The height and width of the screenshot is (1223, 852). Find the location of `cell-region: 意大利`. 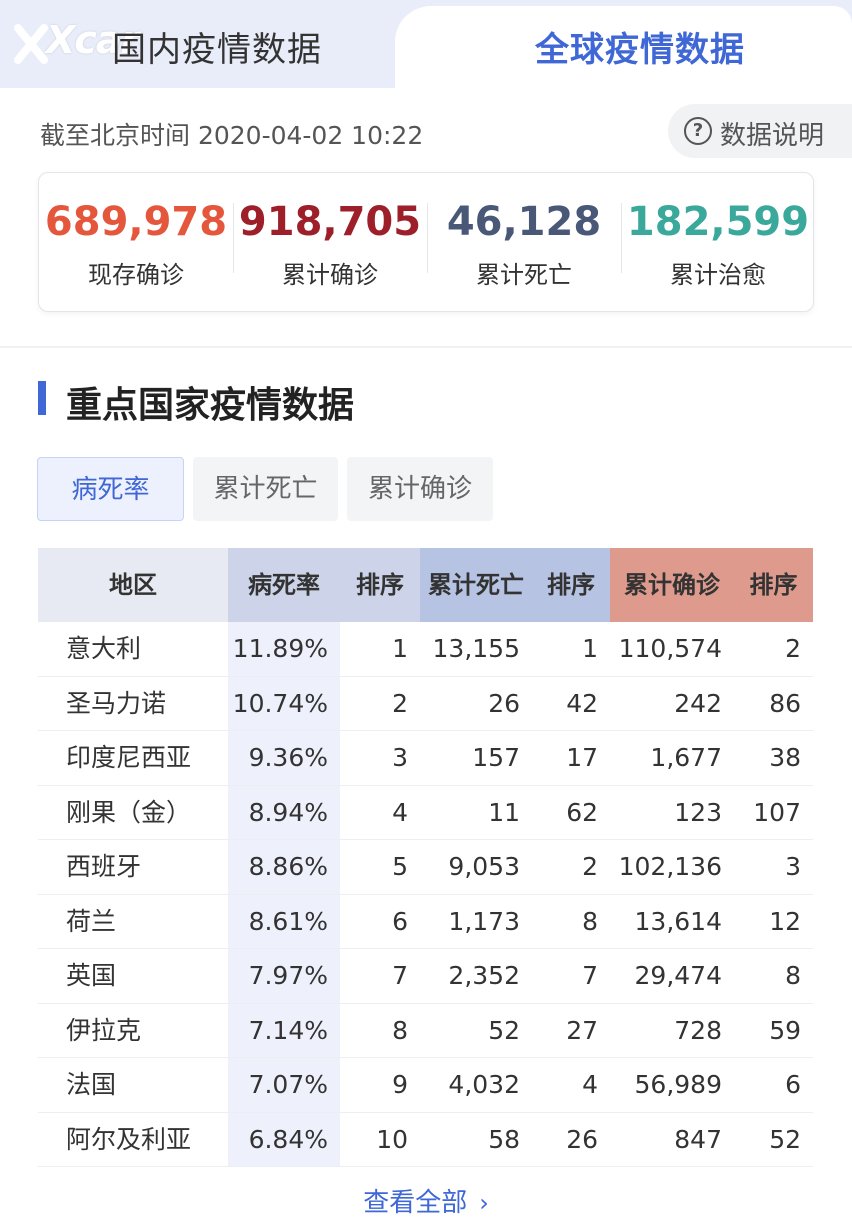

cell-region: 意大利 is located at coordinates (104, 648).